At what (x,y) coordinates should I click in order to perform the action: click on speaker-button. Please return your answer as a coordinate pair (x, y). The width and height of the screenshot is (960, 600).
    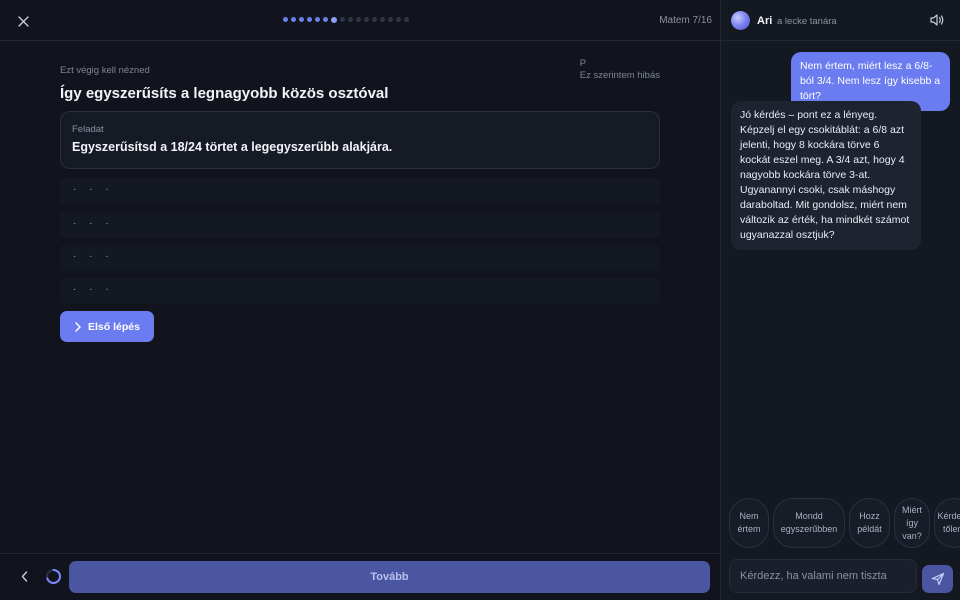
    Looking at the image, I should click on (938, 21).